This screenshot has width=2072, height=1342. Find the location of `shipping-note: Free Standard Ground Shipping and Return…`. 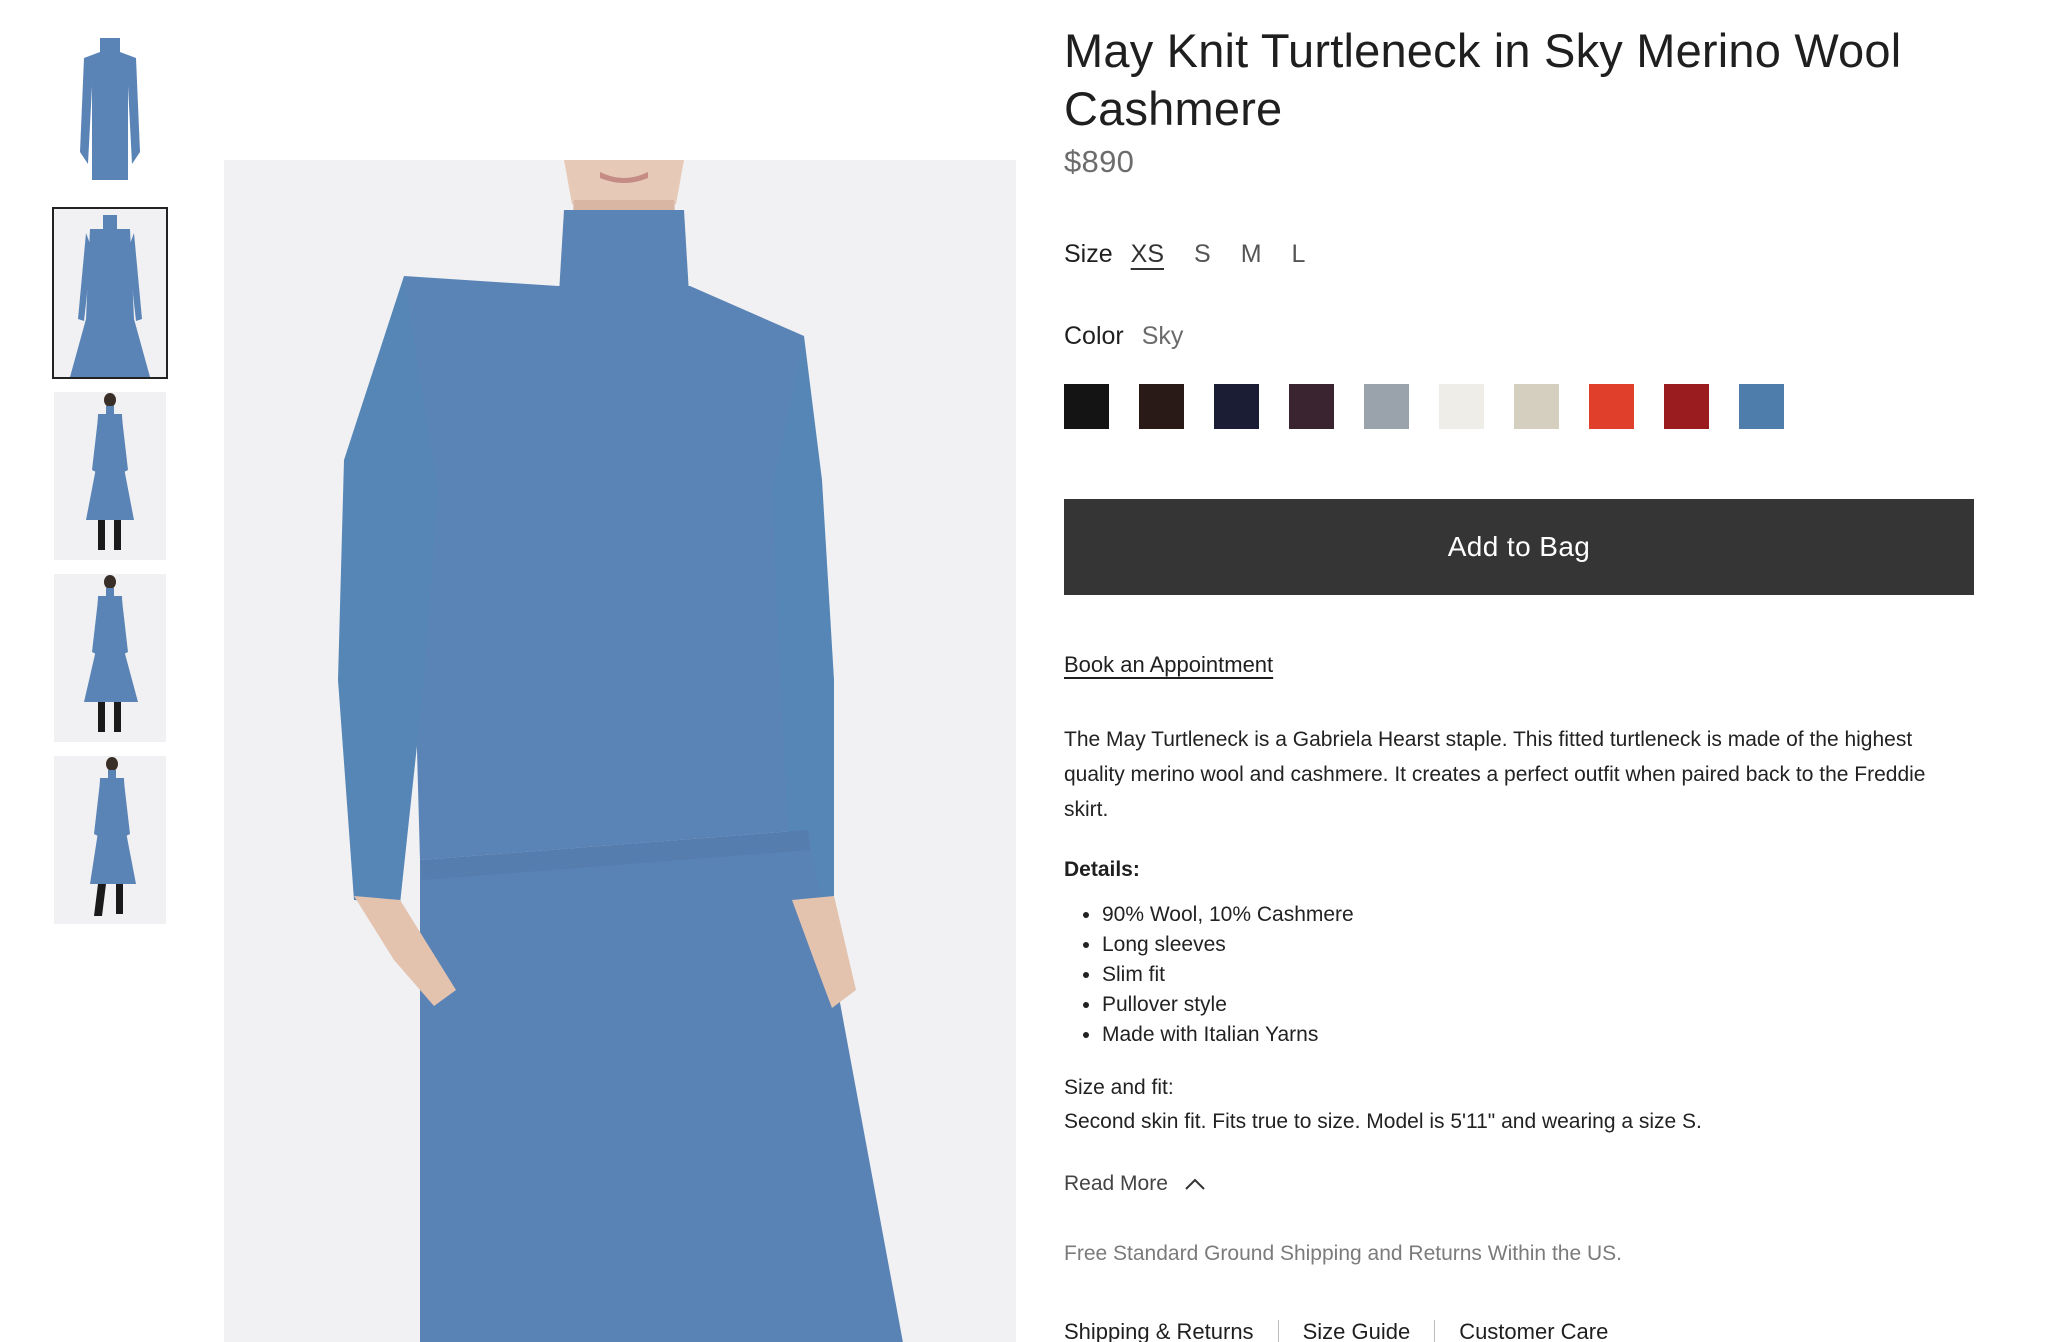

shipping-note: Free Standard Ground Shipping and Return… is located at coordinates (1343, 1253).